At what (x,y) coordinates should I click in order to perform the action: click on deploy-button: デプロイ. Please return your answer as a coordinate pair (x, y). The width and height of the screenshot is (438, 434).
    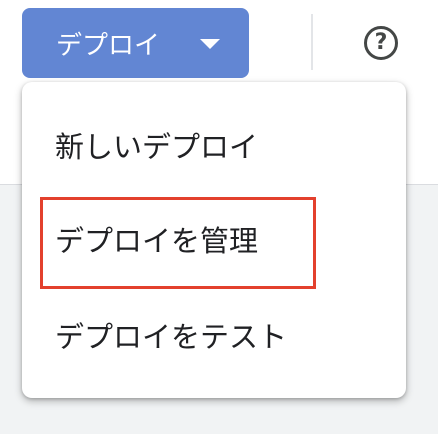
    Looking at the image, I should click on (135, 43).